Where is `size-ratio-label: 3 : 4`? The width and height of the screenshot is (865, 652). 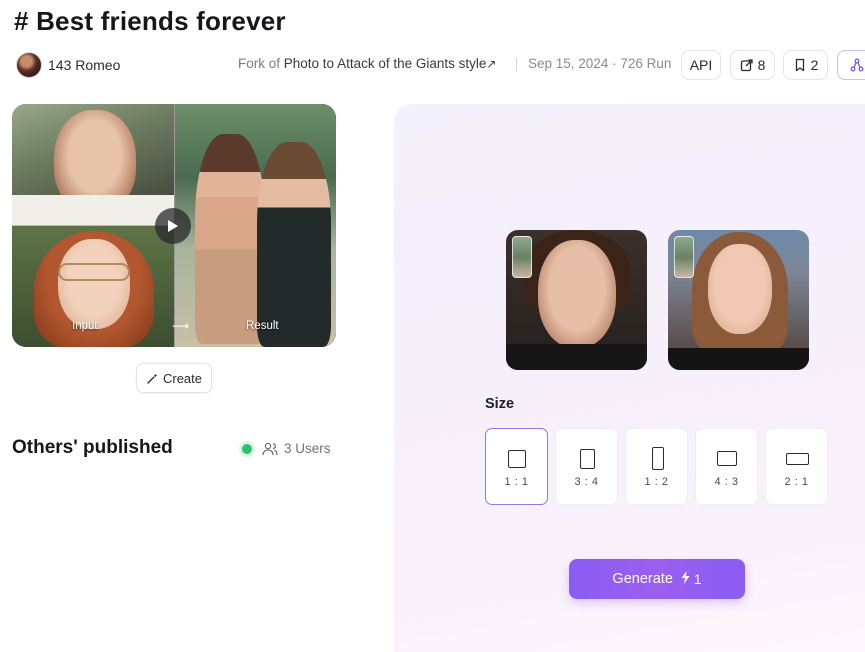 size-ratio-label: 3 : 4 is located at coordinates (586, 482).